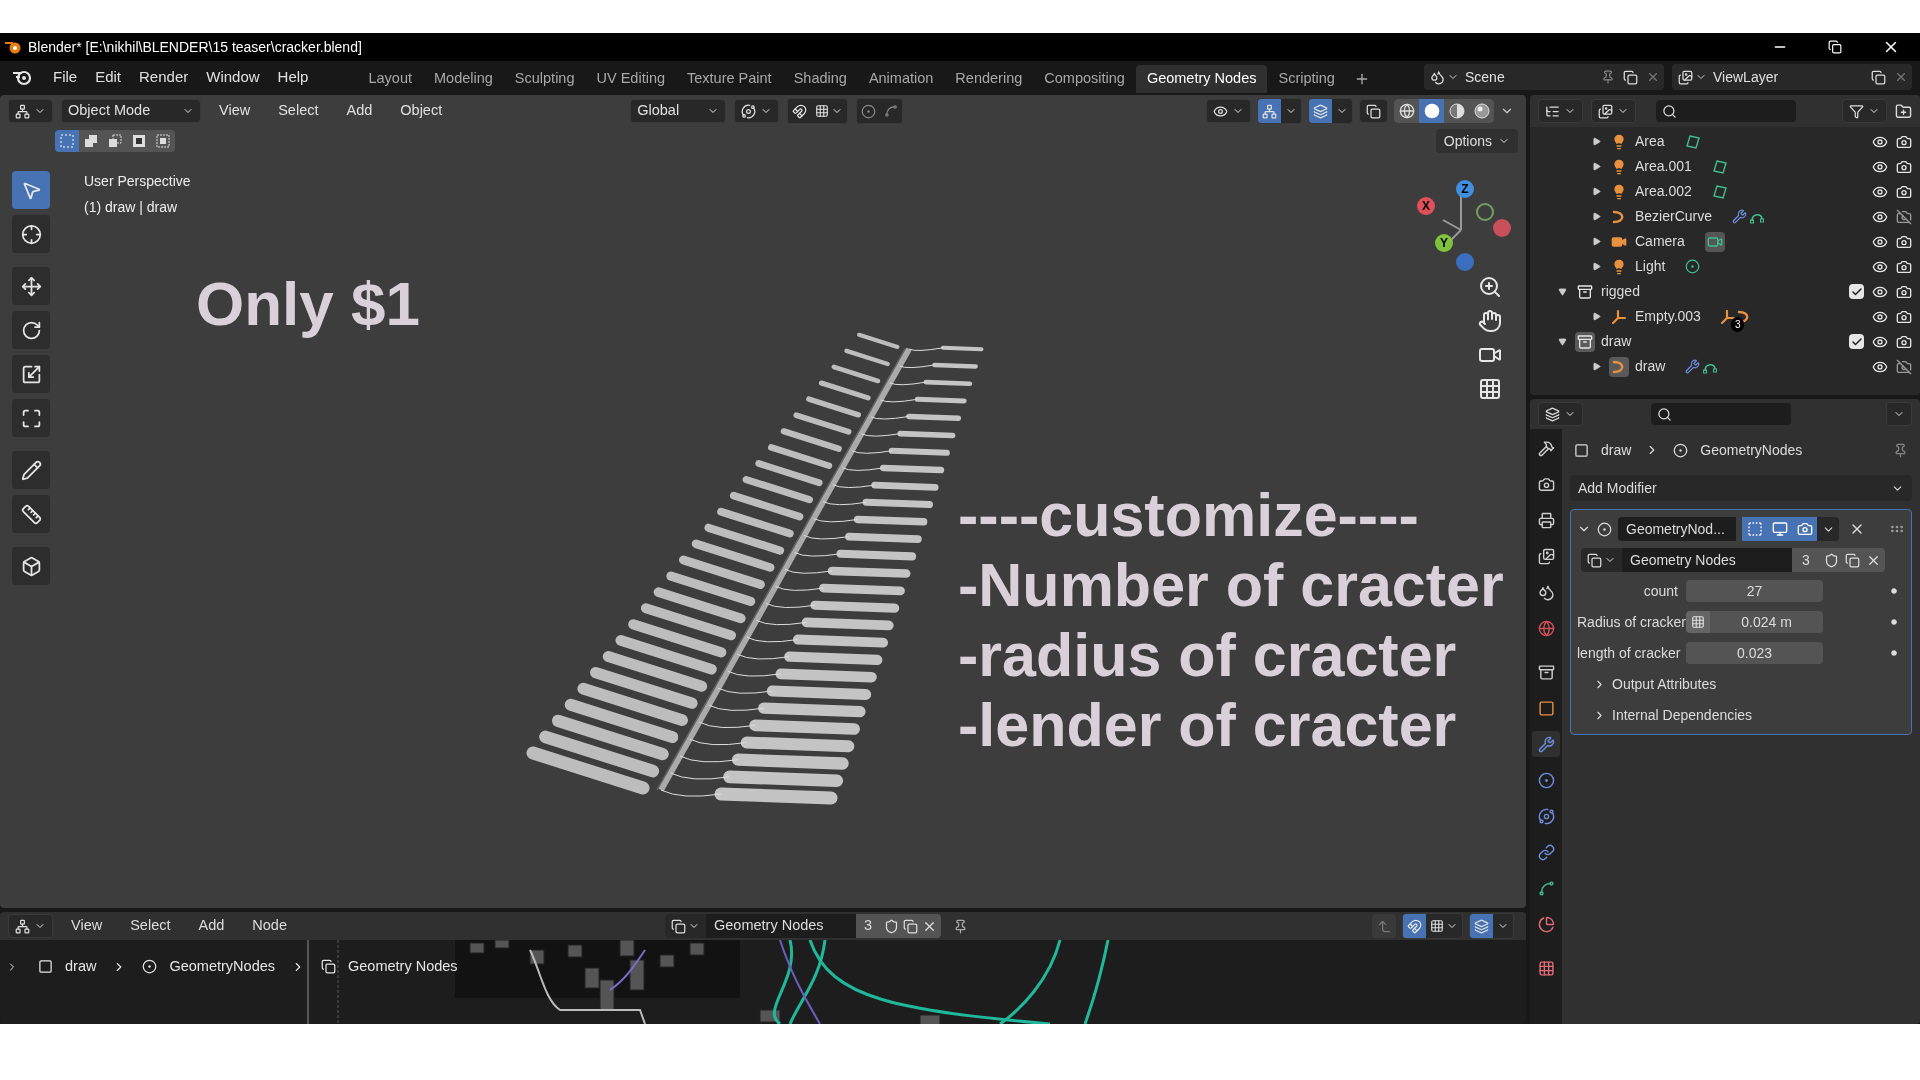 This screenshot has width=1920, height=1080. What do you see at coordinates (1754, 653) in the screenshot?
I see `value-field: 0.023` at bounding box center [1754, 653].